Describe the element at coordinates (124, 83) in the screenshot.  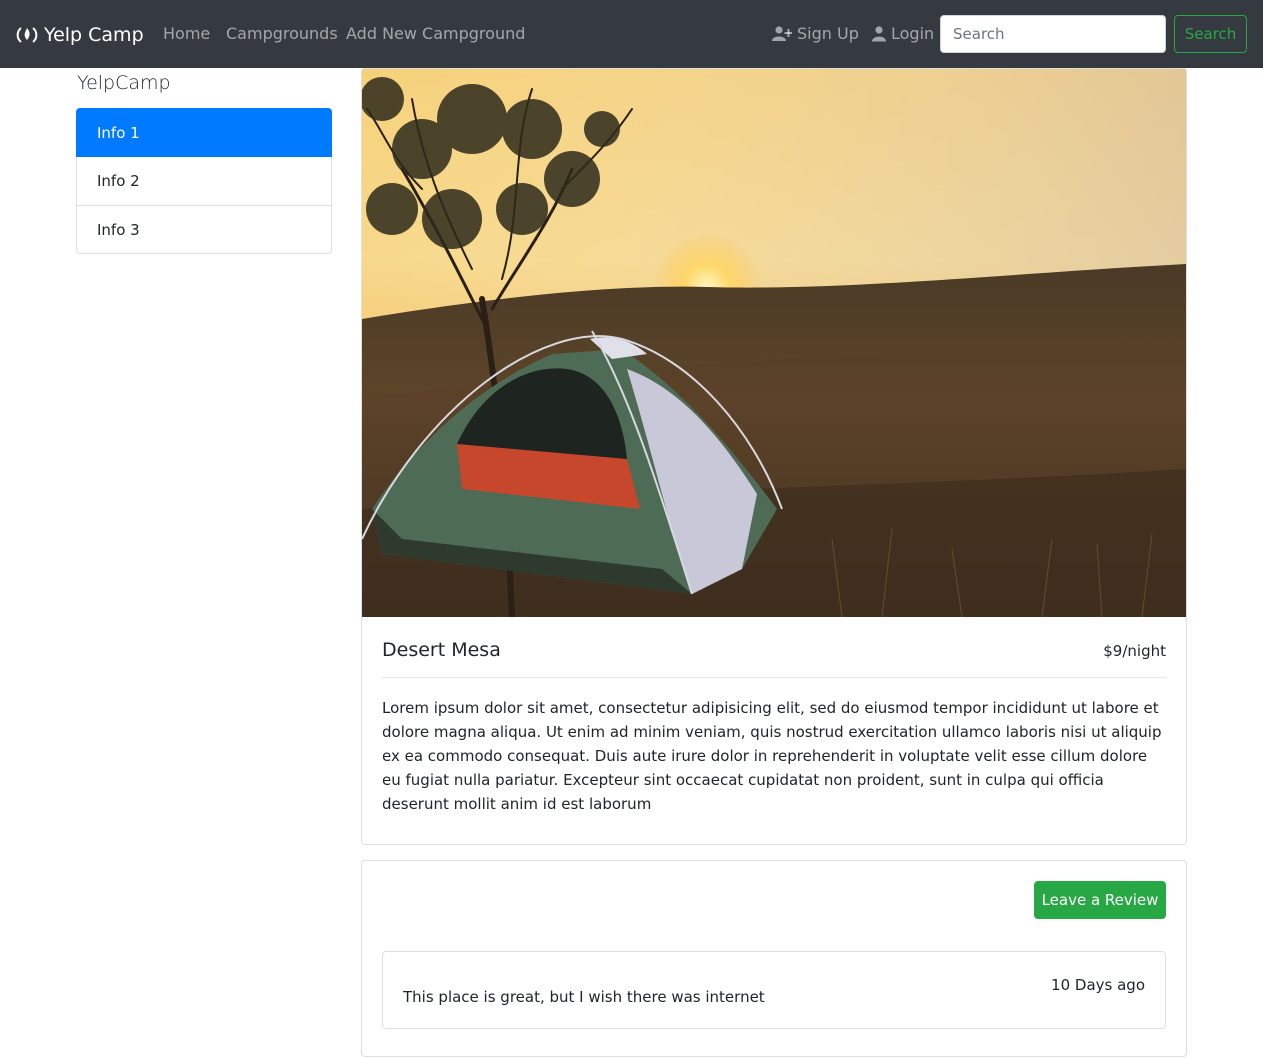
I see `sidebar-title: YelpCamp` at that location.